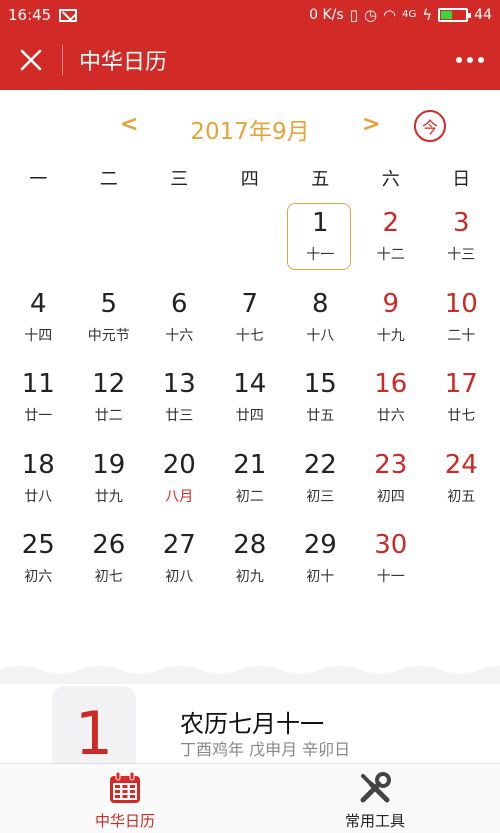  What do you see at coordinates (250, 668) in the screenshot?
I see `wave-divider` at bounding box center [250, 668].